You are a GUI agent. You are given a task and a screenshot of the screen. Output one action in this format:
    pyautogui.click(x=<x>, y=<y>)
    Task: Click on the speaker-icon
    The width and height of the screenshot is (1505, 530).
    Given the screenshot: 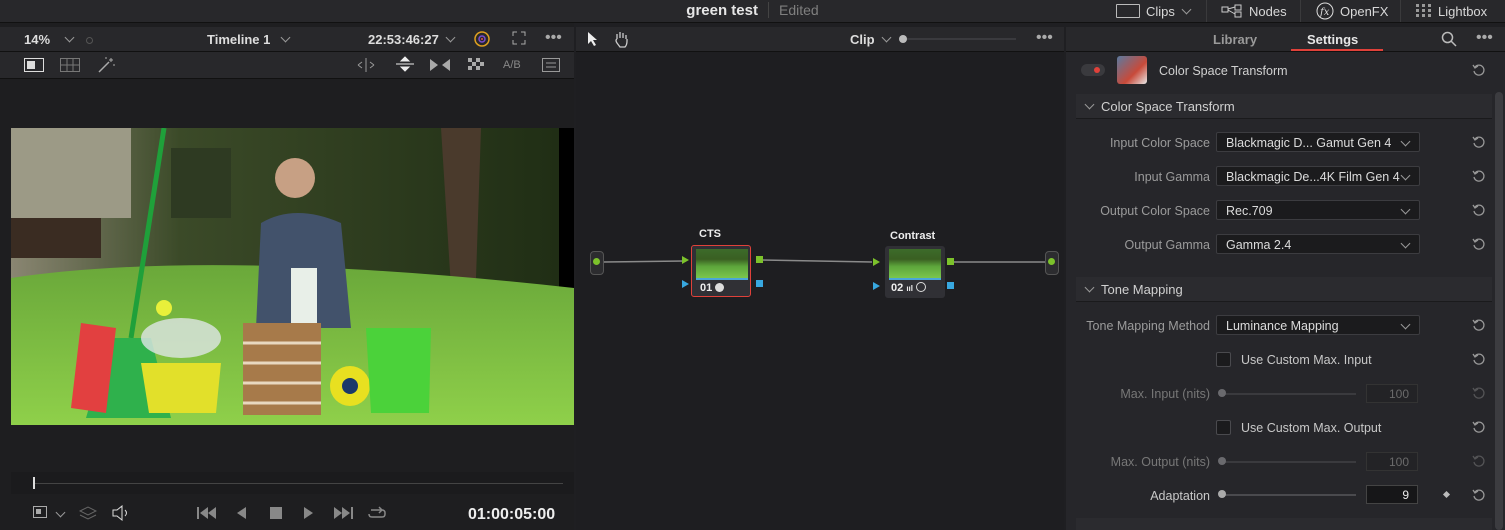 What is the action you would take?
    pyautogui.click(x=121, y=513)
    